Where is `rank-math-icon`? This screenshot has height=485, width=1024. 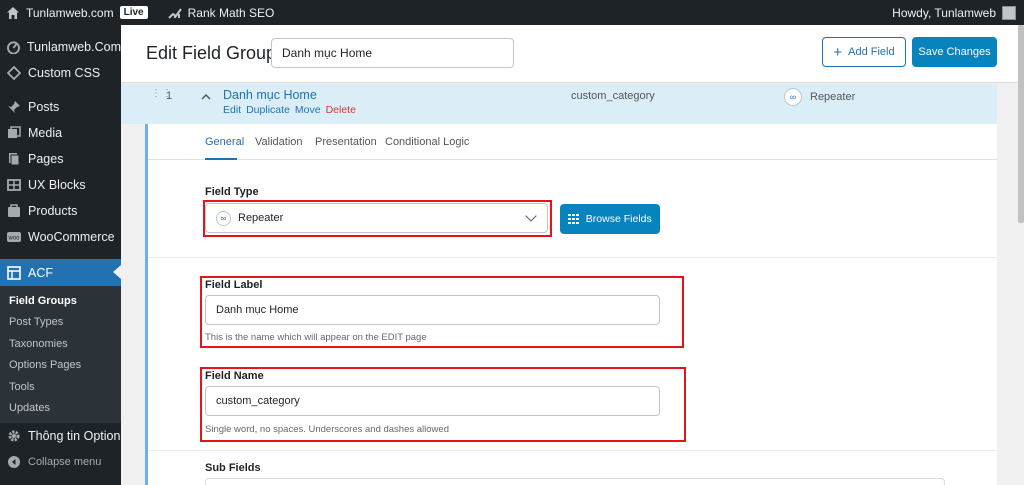
rank-math-icon is located at coordinates (174, 13).